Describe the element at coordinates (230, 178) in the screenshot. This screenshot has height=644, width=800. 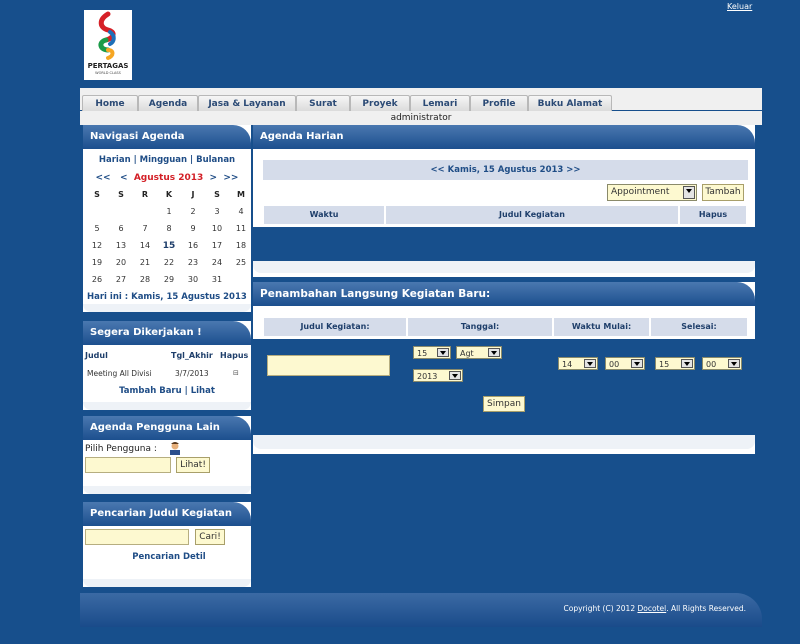
I see `next-year-link: >>` at that location.